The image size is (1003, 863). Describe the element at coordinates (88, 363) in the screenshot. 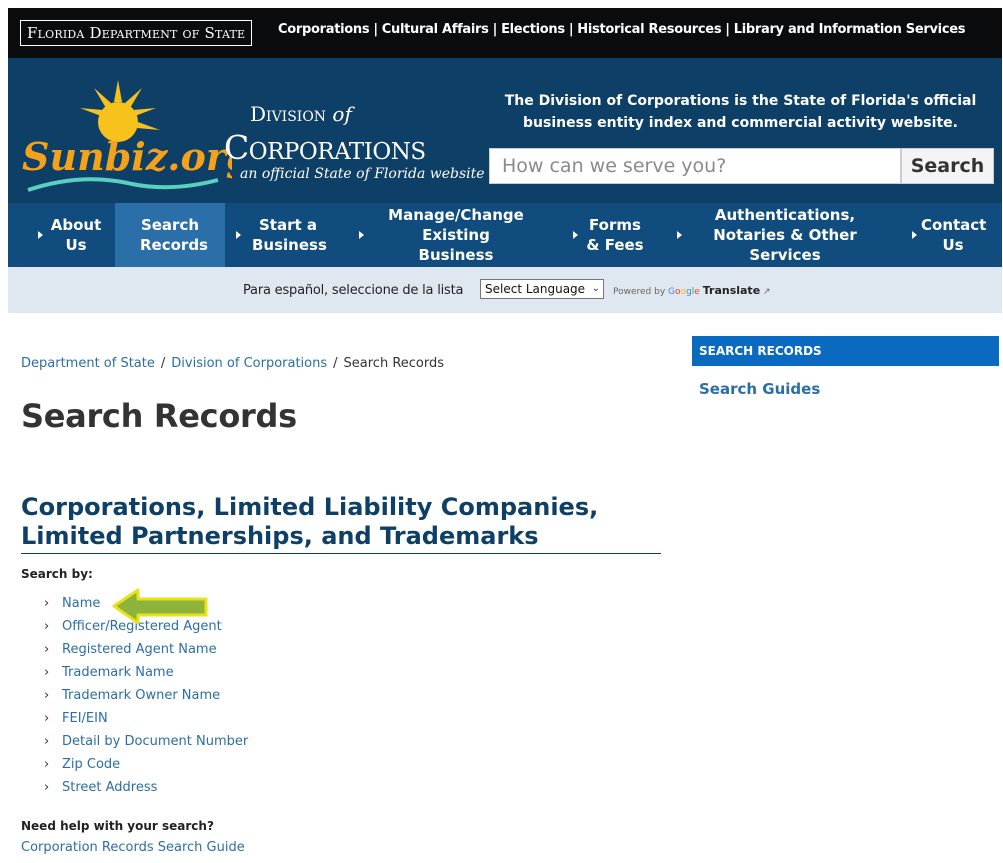

I see `breadcrumb-dept-of-state: Department of State` at that location.